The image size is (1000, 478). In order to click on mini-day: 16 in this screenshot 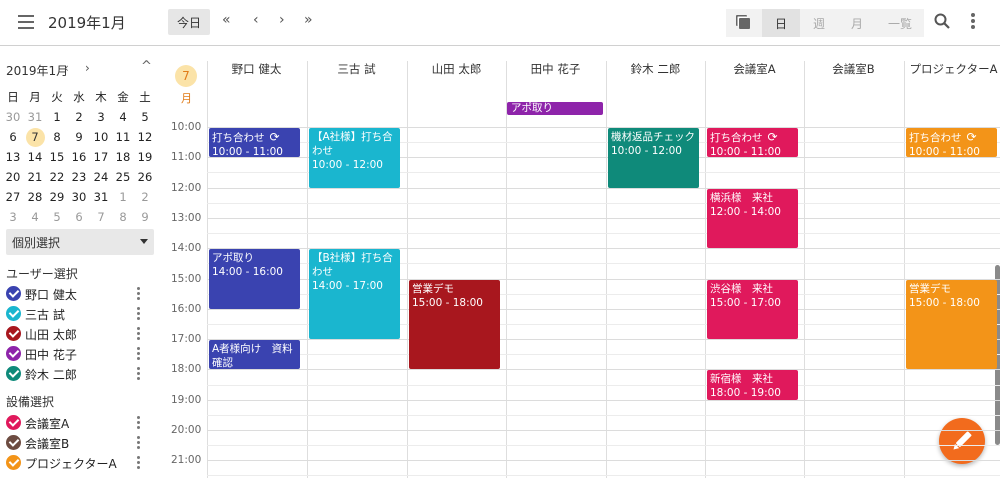, I will do `click(79, 157)`.